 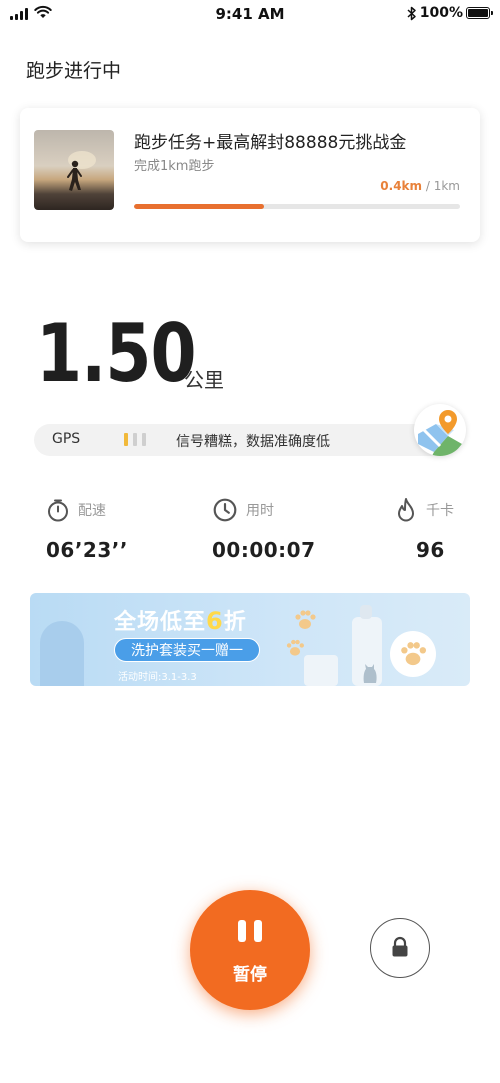 I want to click on battery-percent: 100%, so click(x=441, y=13).